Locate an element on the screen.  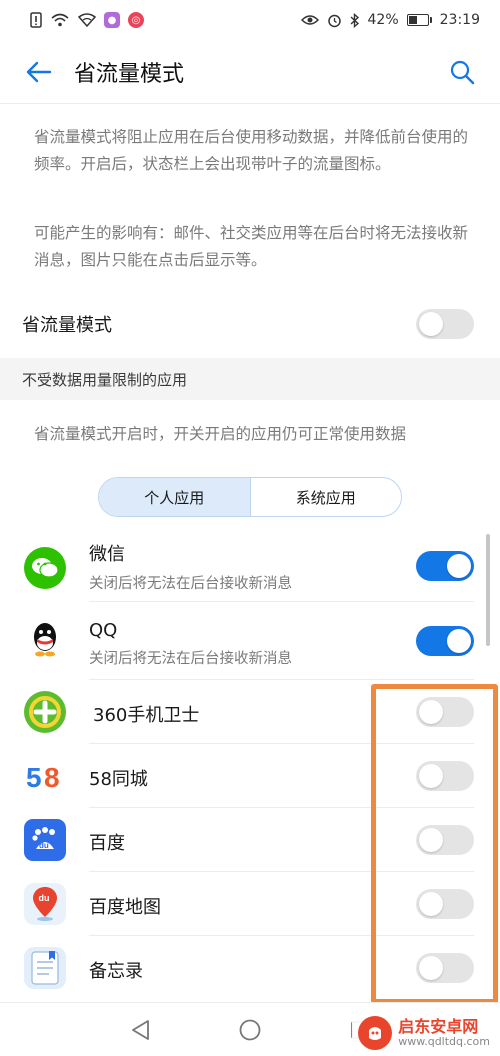
triangle-back-icon is located at coordinates (140, 1029).